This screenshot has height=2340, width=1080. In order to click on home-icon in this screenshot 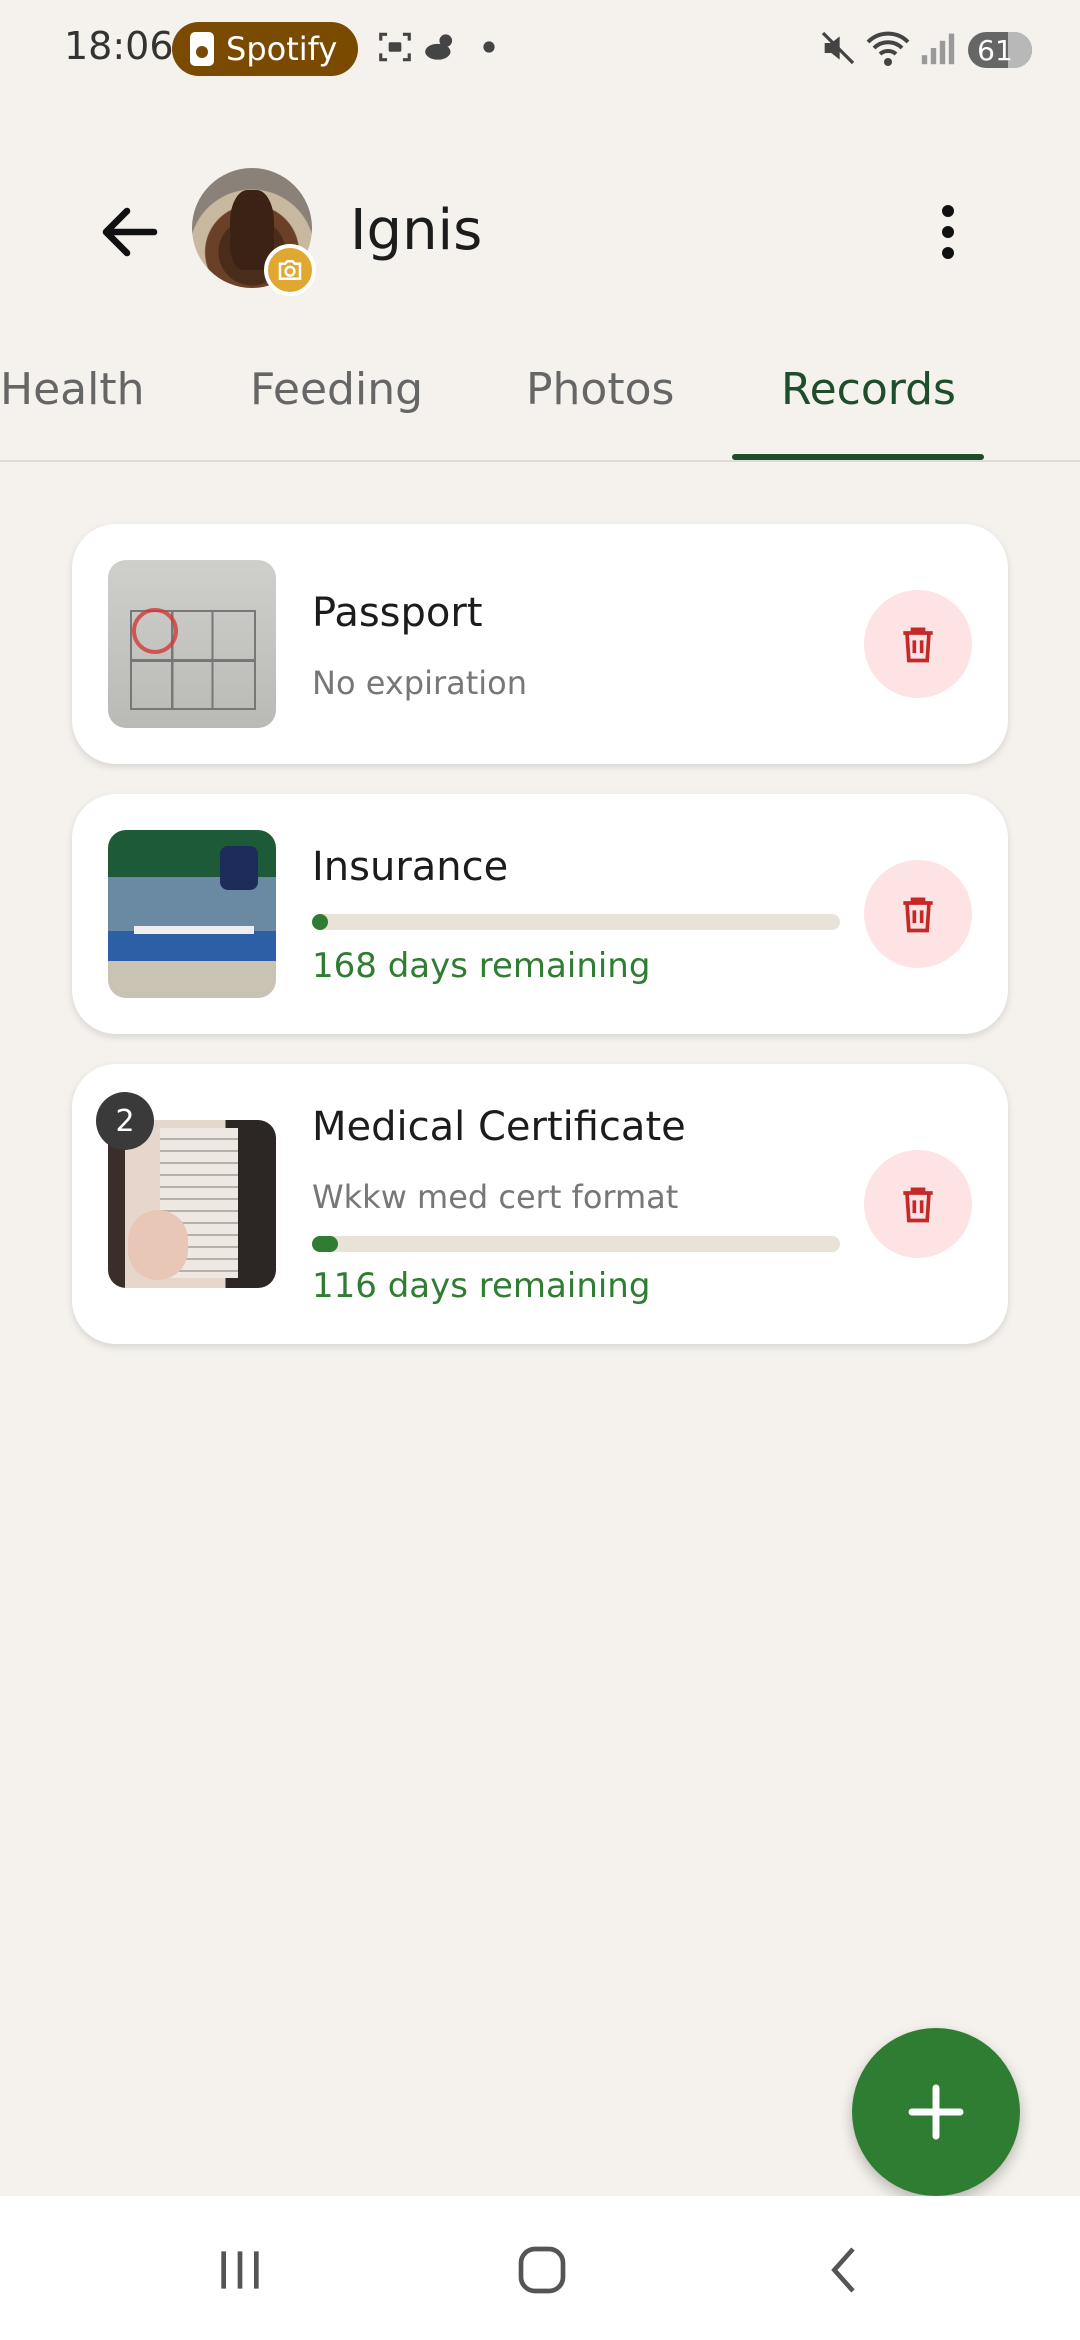, I will do `click(542, 2270)`.